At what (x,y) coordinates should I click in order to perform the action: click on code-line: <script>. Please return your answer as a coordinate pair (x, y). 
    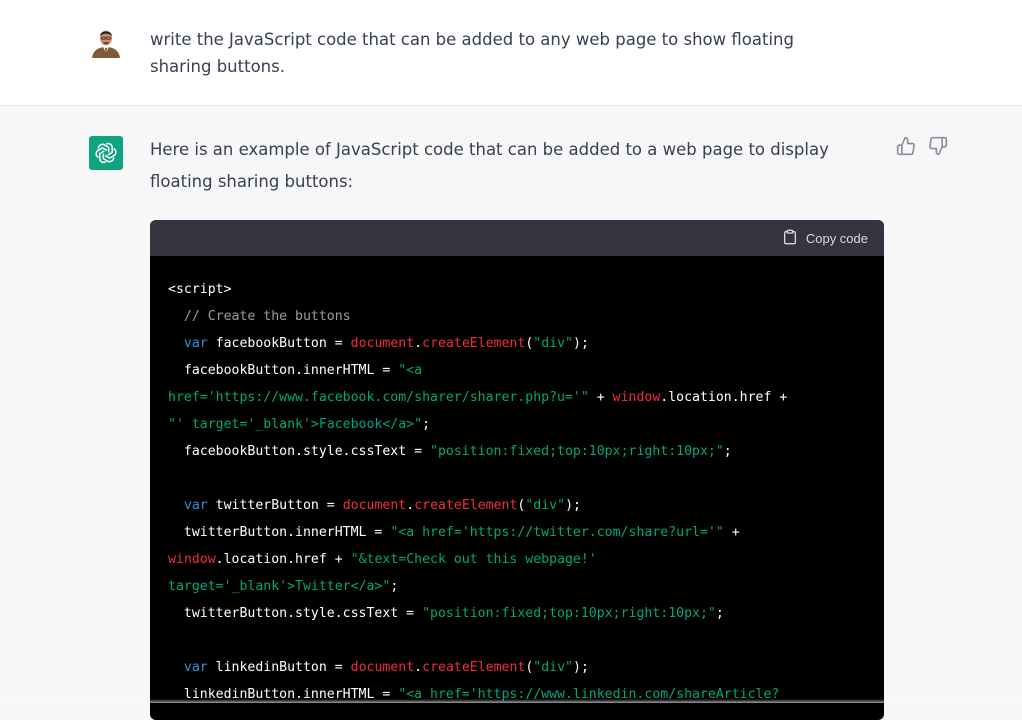
    Looking at the image, I should click on (518, 289).